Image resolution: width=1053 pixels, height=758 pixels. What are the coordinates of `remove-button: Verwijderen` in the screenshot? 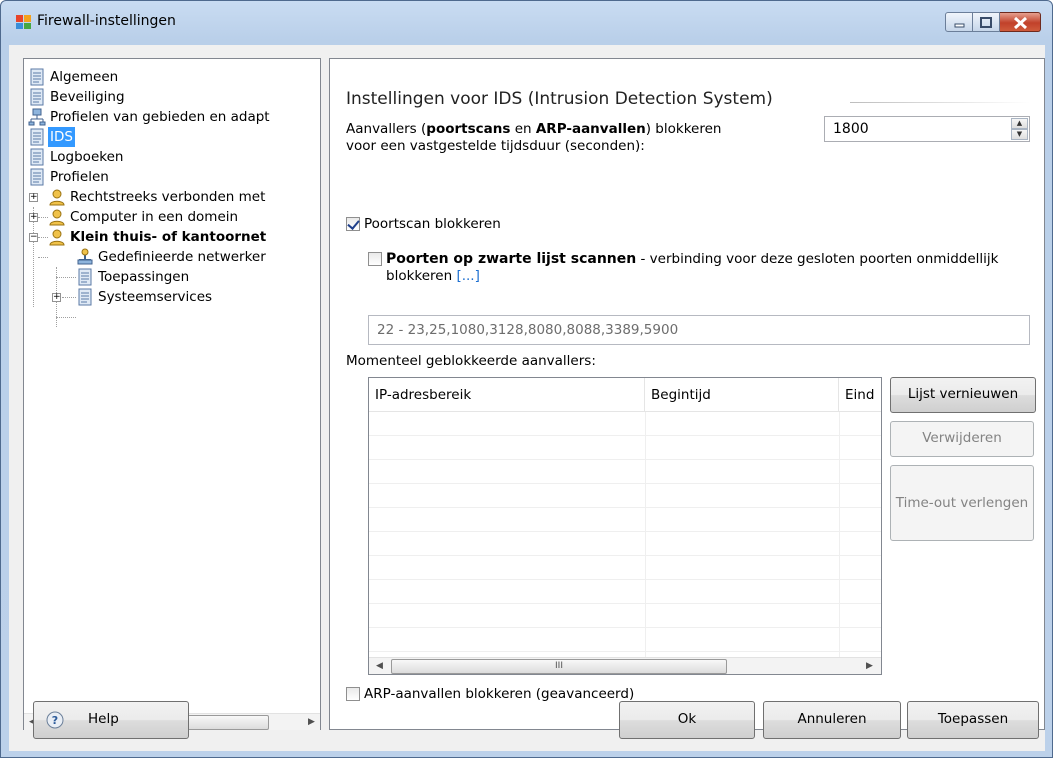 It's located at (962, 439).